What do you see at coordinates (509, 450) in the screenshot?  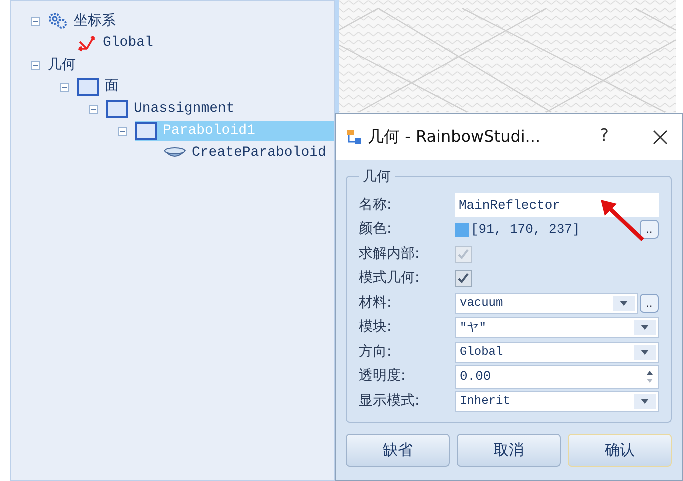 I see `dialog-button: 取消` at bounding box center [509, 450].